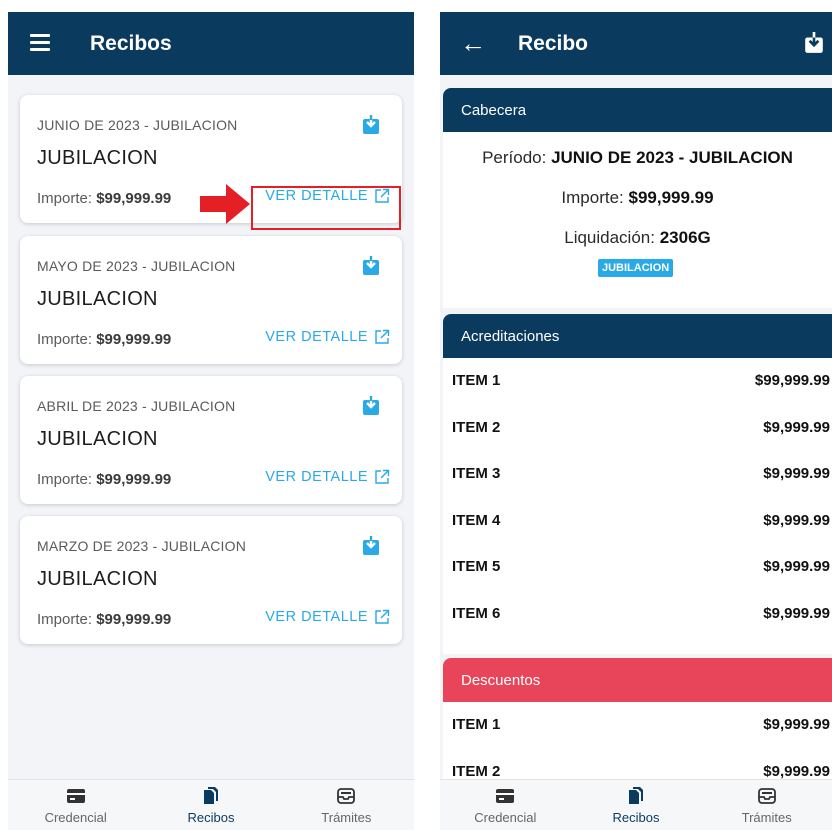 Image resolution: width=832 pixels, height=830 pixels. Describe the element at coordinates (473, 43) in the screenshot. I see `back-arrow-icon: ←` at that location.